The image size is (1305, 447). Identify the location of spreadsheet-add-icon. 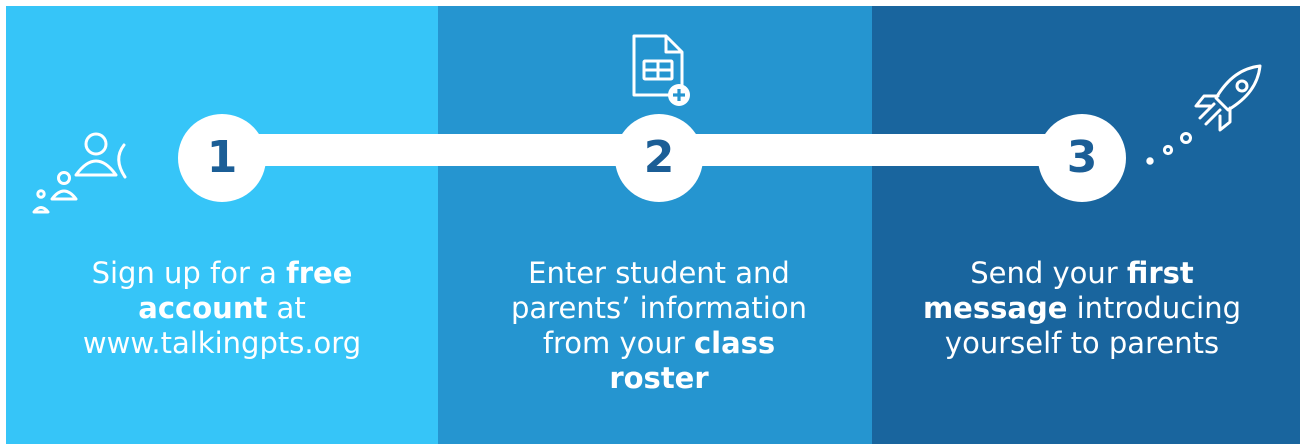
(663, 71).